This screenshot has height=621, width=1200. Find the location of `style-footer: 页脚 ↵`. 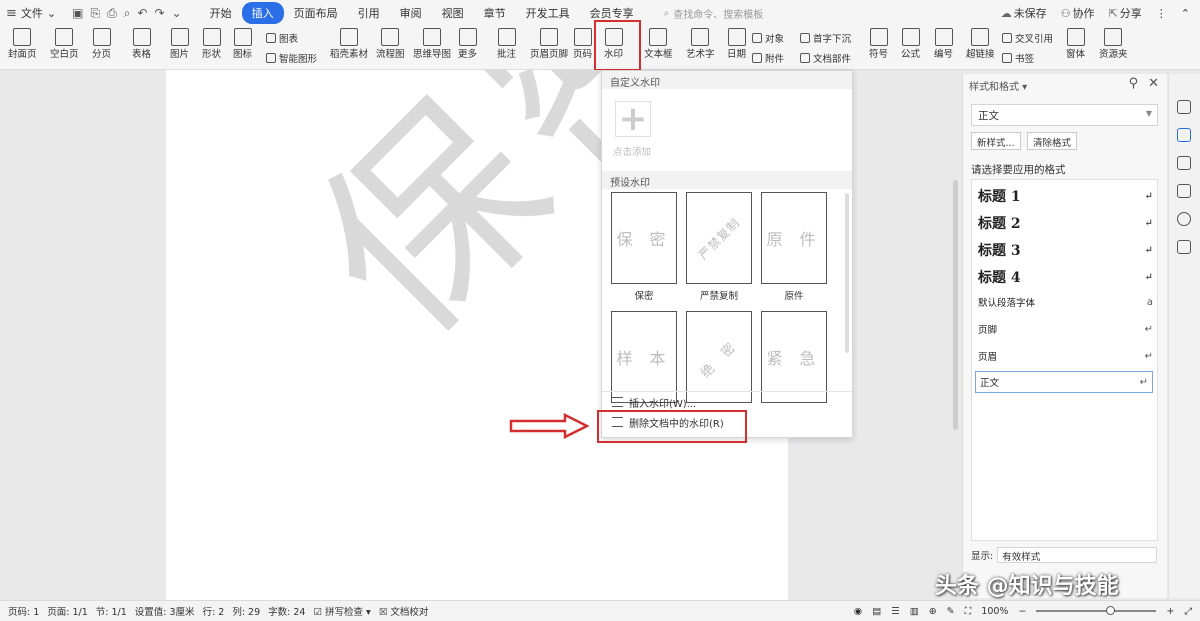

style-footer: 页脚 ↵ is located at coordinates (1065, 329).